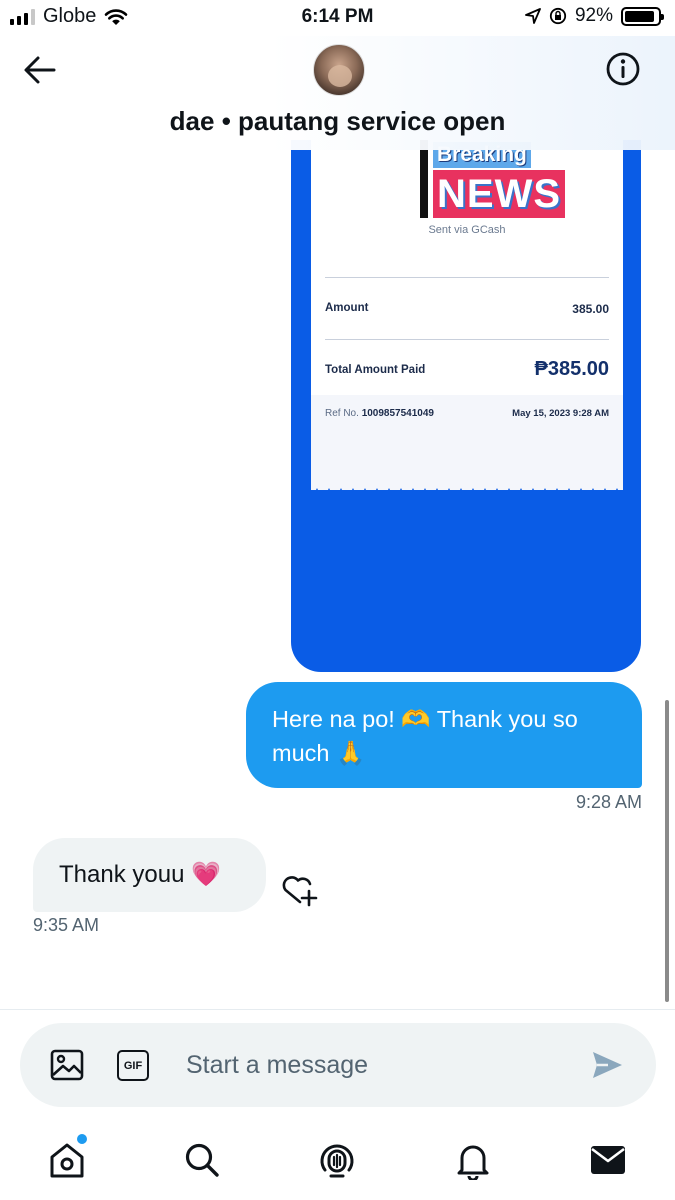 The height and width of the screenshot is (1200, 675). Describe the element at coordinates (623, 69) in the screenshot. I see `info-icon` at that location.